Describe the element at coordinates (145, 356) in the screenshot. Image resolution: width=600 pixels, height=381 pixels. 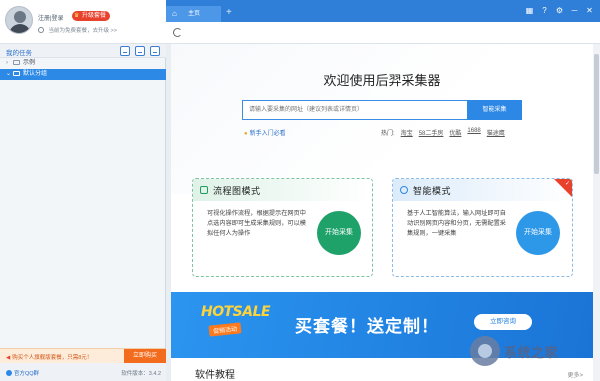
I see `buy-now-button: 立即购买` at that location.